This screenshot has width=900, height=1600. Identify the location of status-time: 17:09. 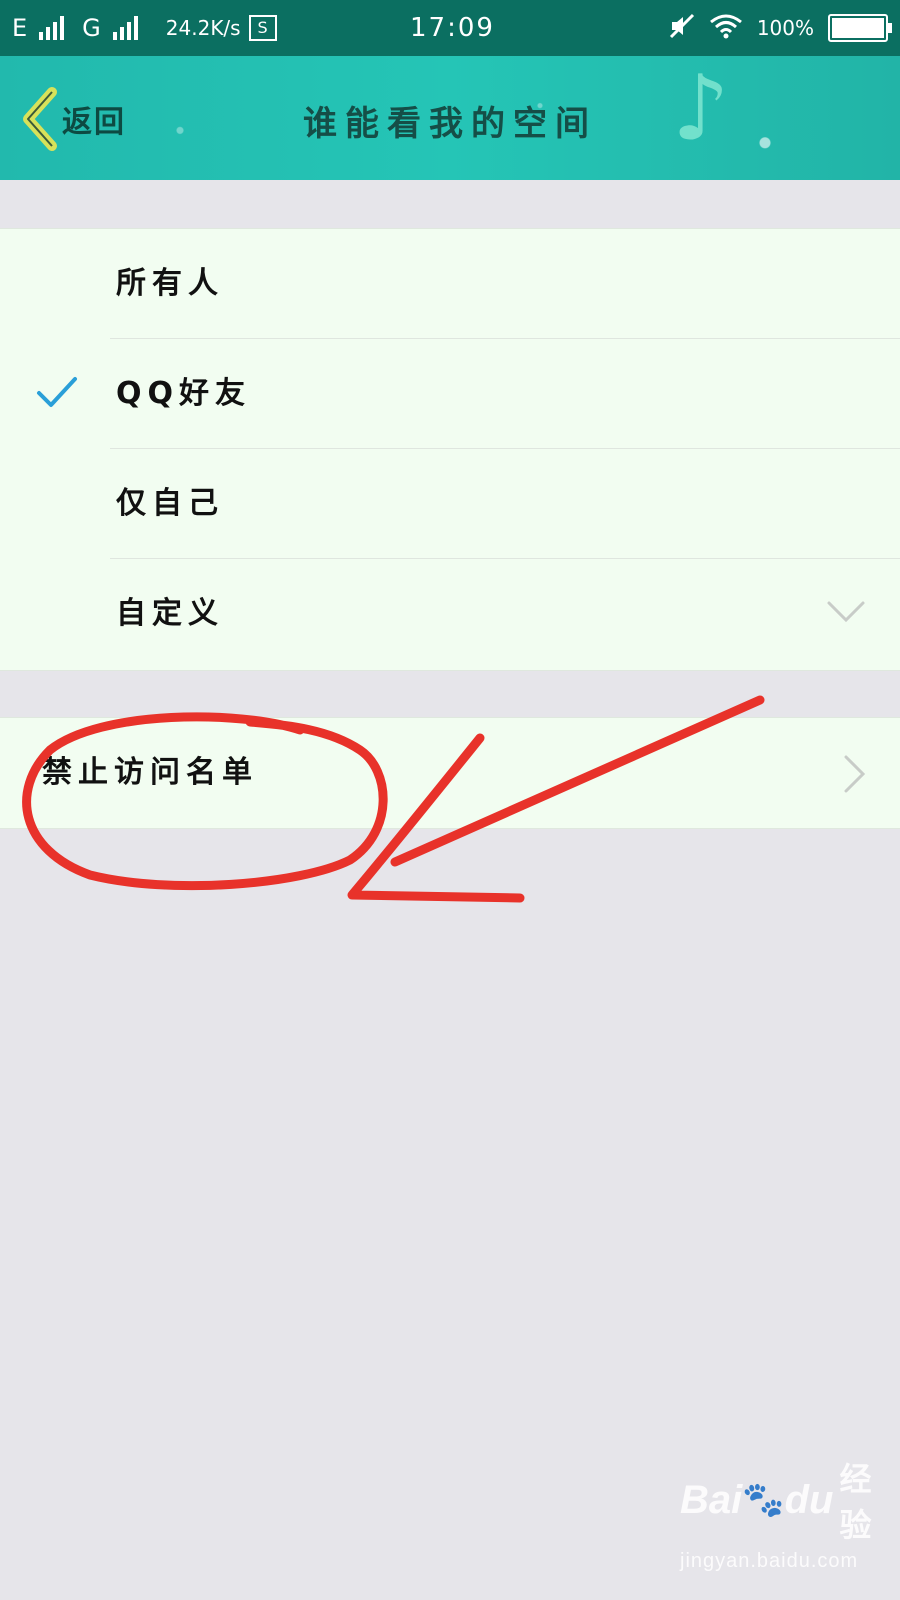
(452, 28).